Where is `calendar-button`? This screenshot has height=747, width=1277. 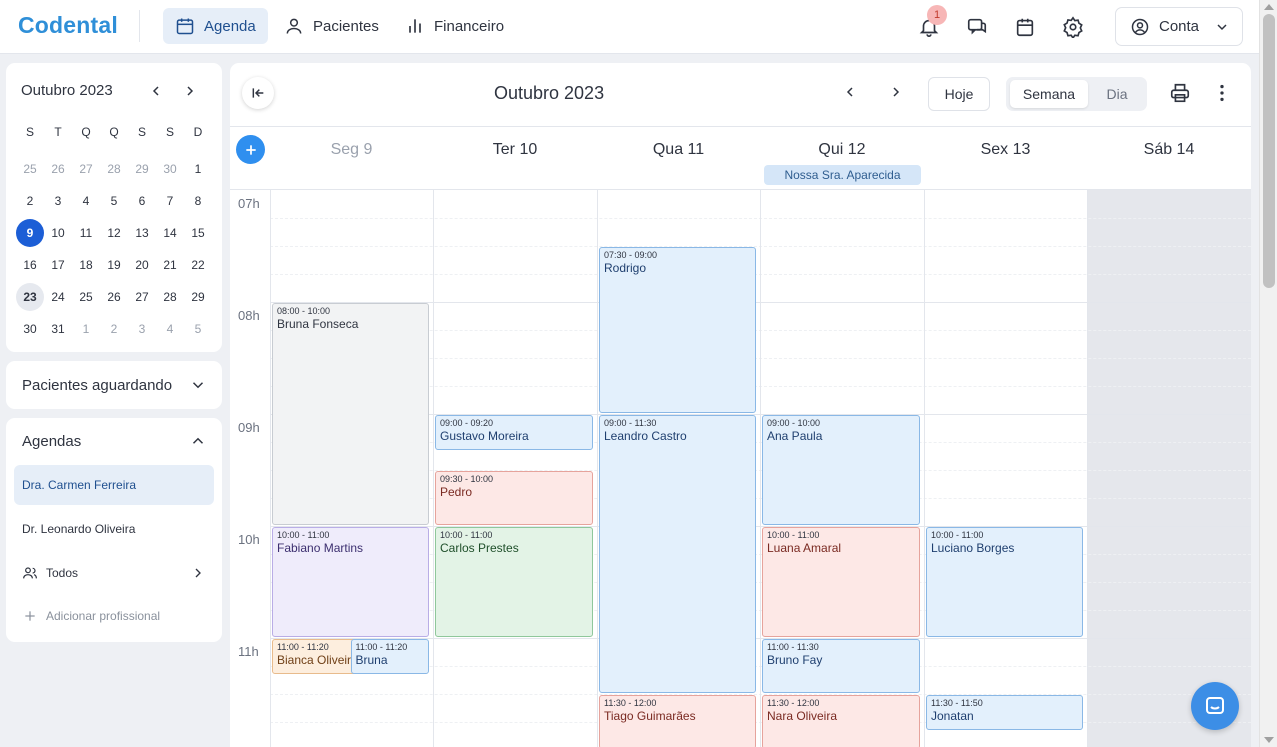 calendar-button is located at coordinates (1025, 27).